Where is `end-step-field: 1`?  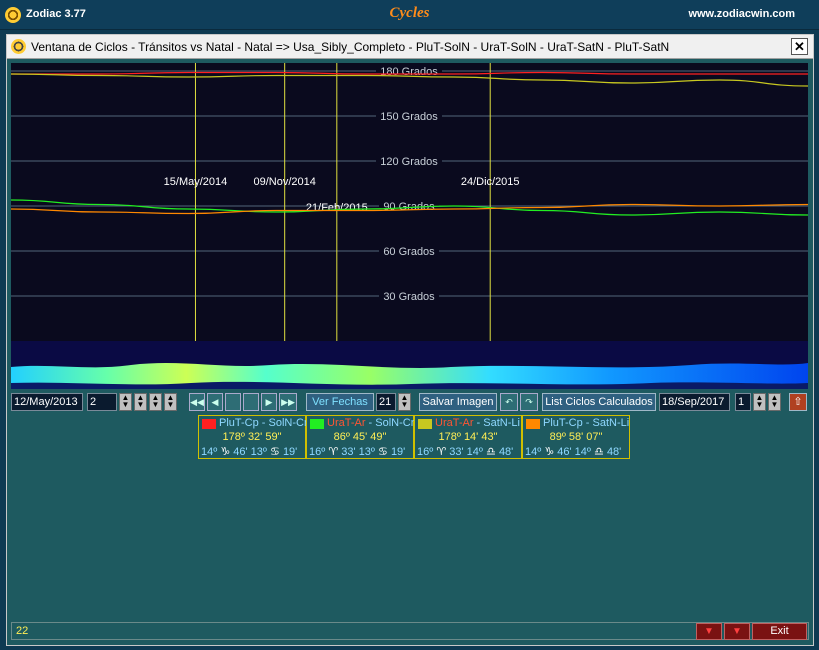
end-step-field: 1 is located at coordinates (743, 402).